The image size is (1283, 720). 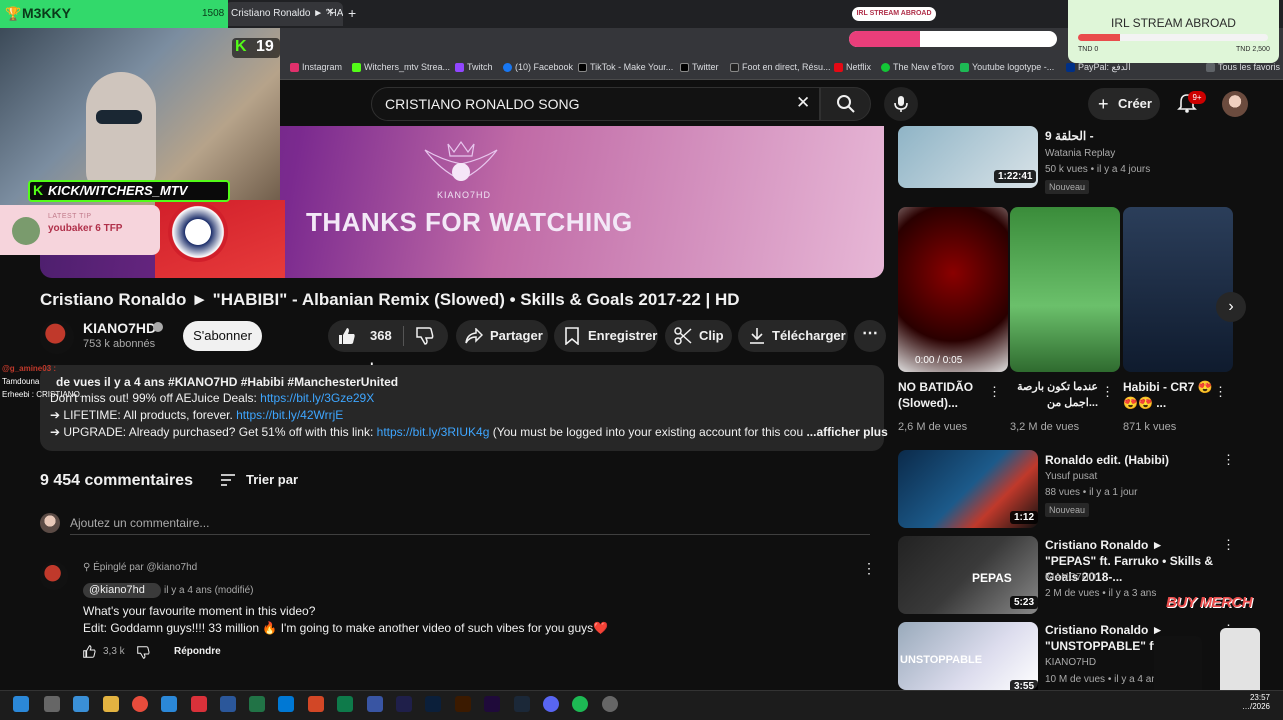 What do you see at coordinates (228, 704) in the screenshot?
I see `word-icon` at bounding box center [228, 704].